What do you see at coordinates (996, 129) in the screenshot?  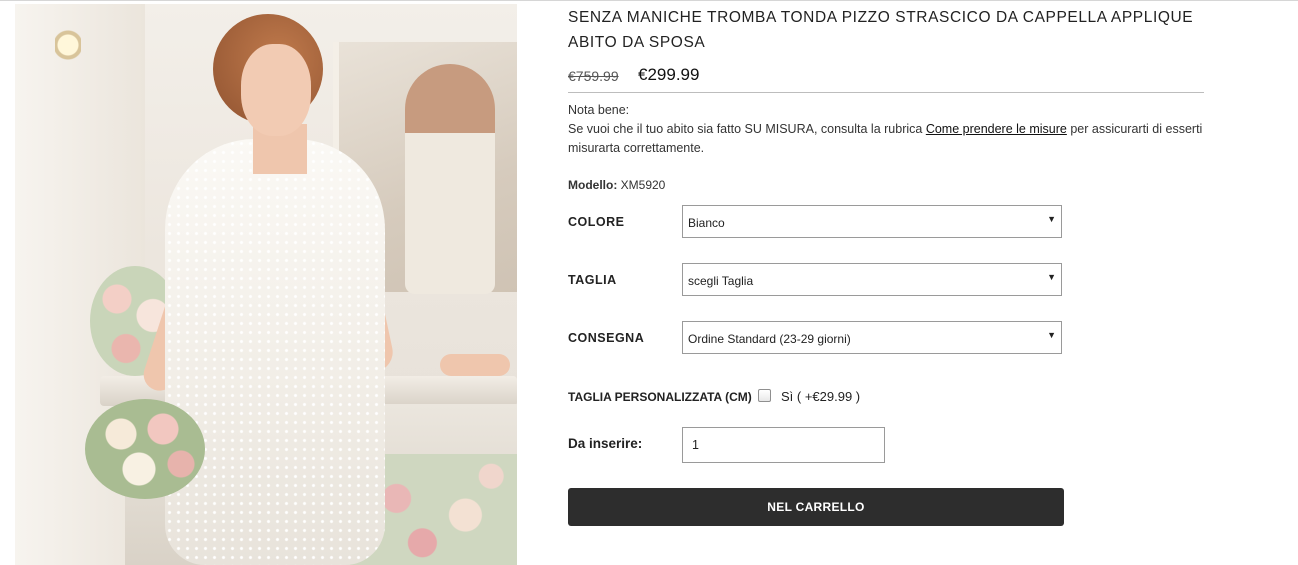 I see `measure-guide-link: Come prendere le misure` at bounding box center [996, 129].